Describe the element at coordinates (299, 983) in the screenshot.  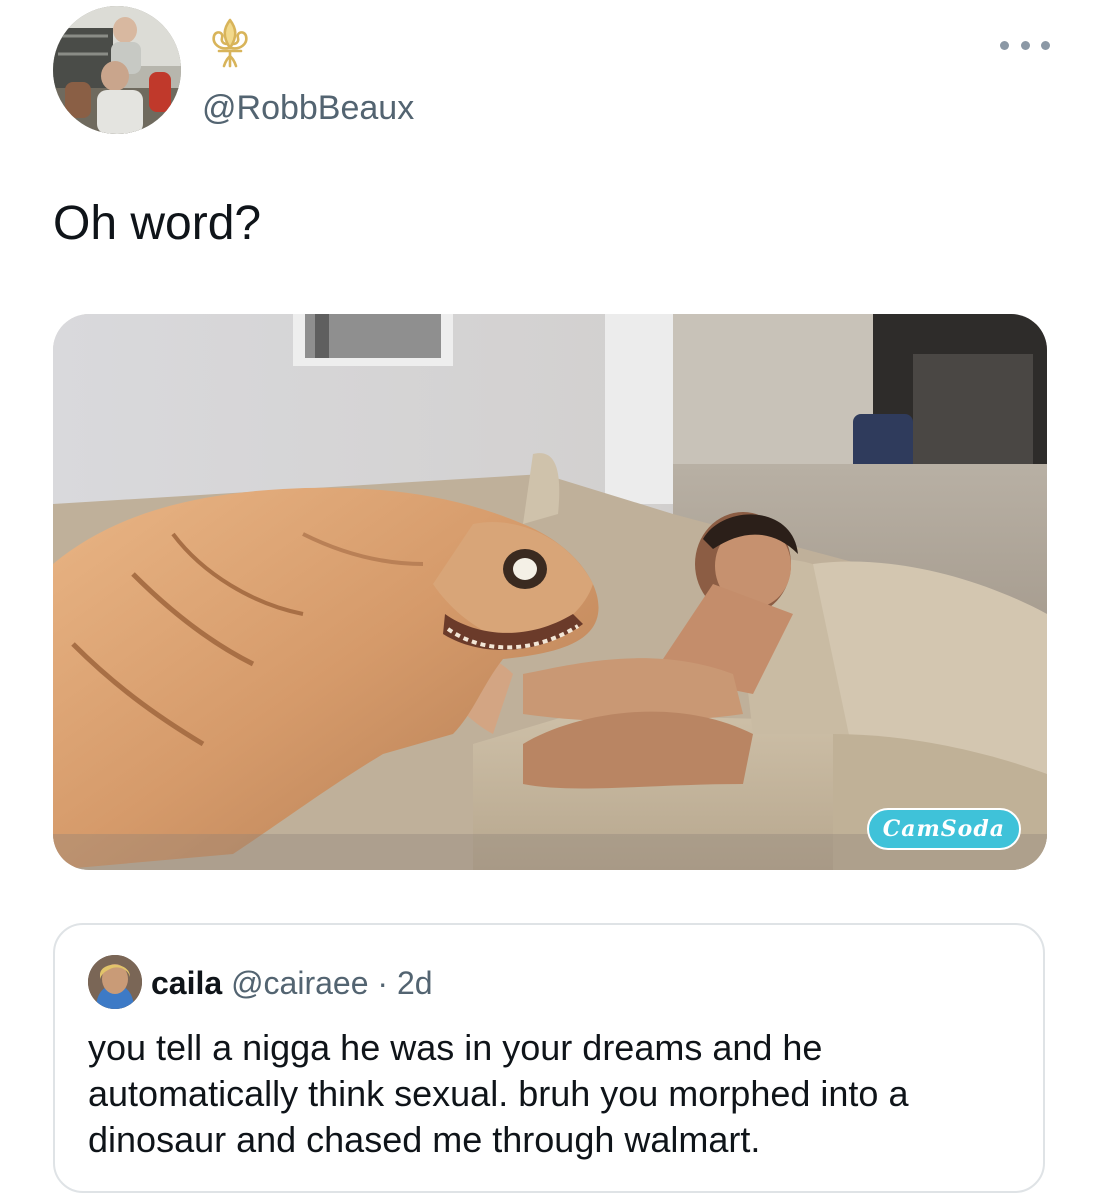
I see `quoted-author-handle: @cairaee` at that location.